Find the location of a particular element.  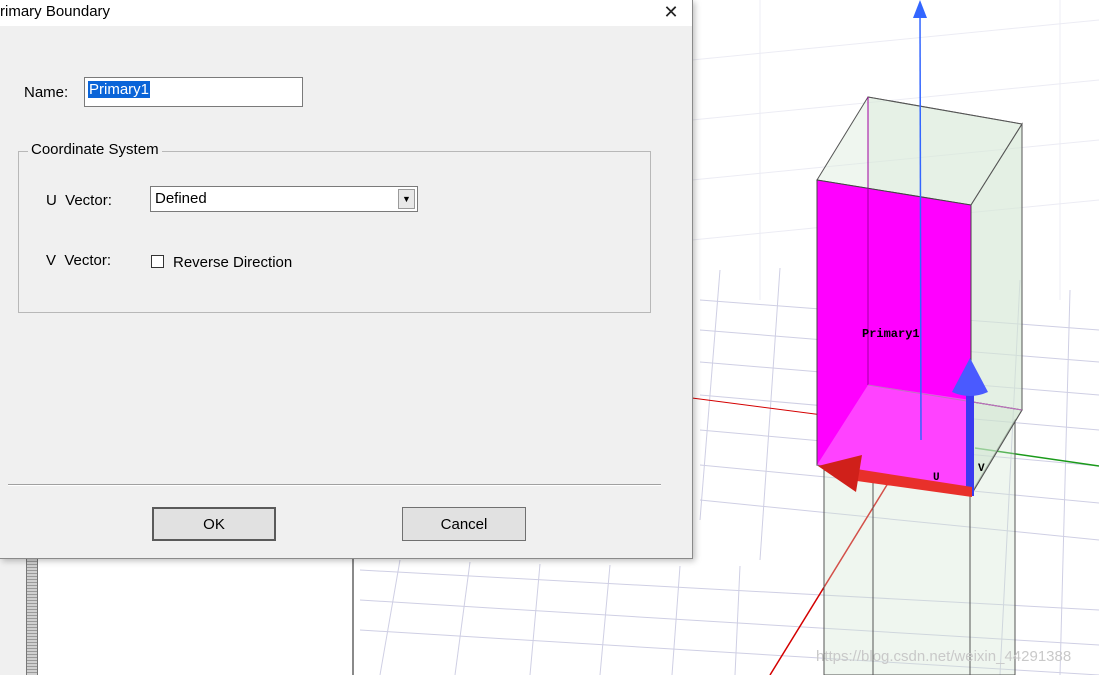

name-label: Name: is located at coordinates (46, 92).